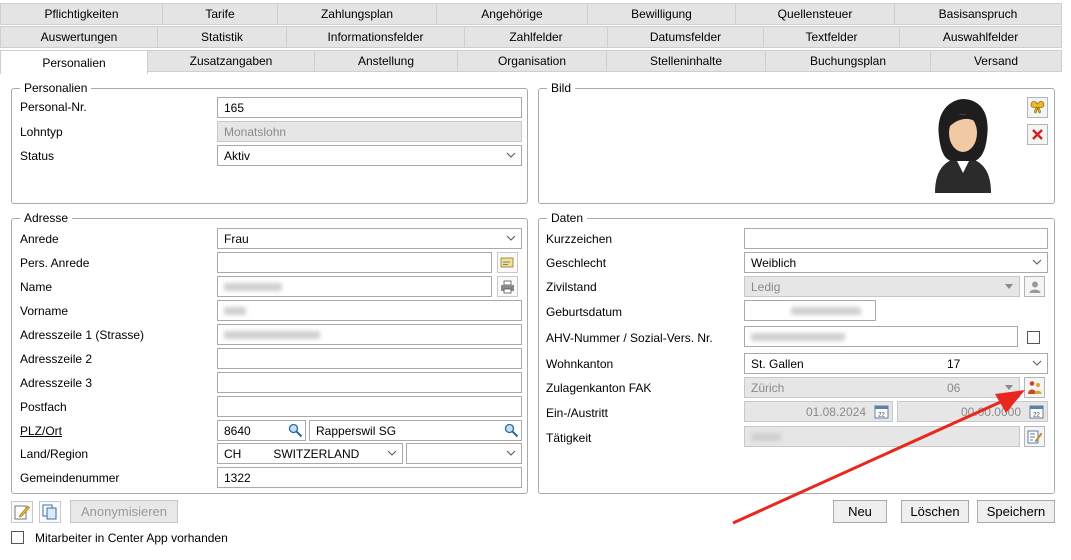  Describe the element at coordinates (1009, 387) in the screenshot. I see `dropdown-arrow-icon` at that location.